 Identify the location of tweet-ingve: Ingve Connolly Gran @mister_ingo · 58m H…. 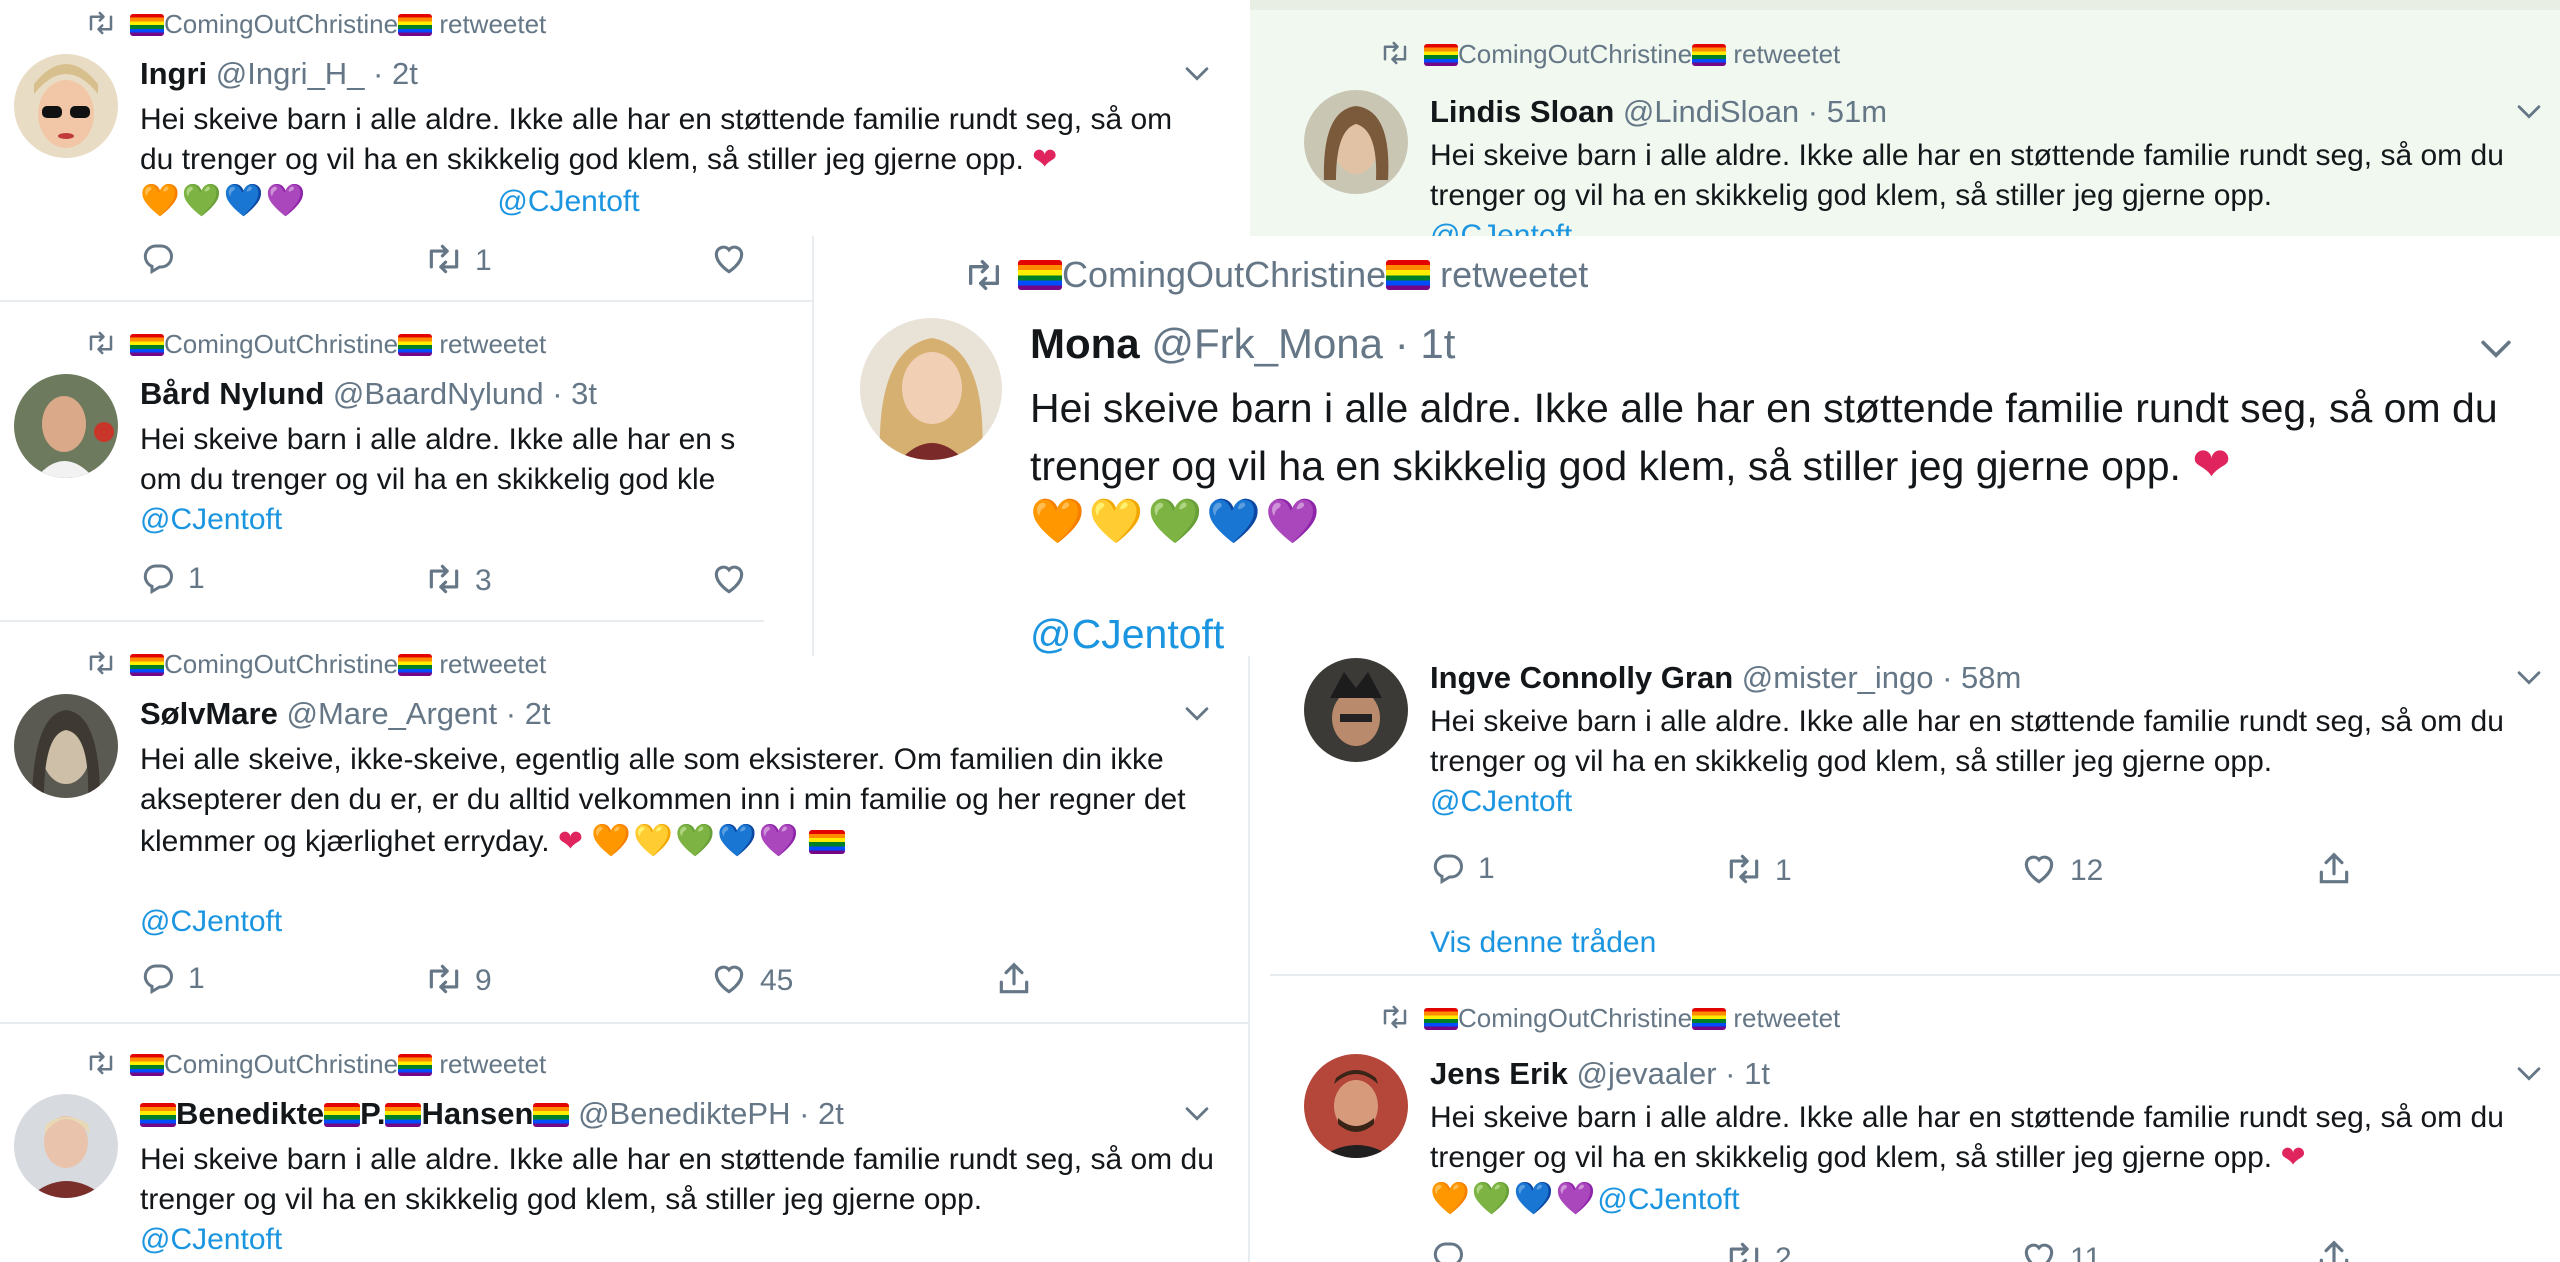
(1915, 808).